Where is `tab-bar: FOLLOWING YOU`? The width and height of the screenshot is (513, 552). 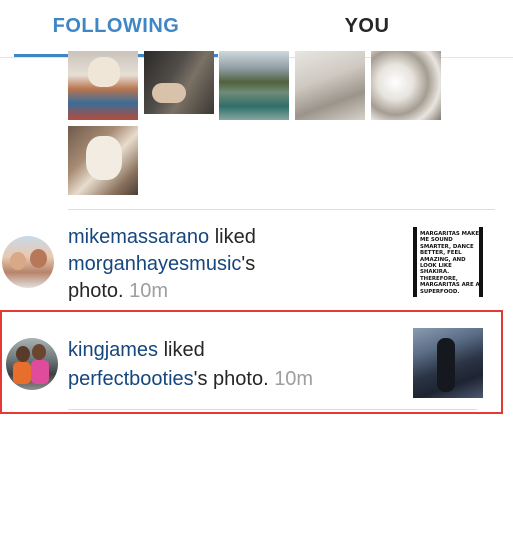 tab-bar: FOLLOWING YOU is located at coordinates (256, 29).